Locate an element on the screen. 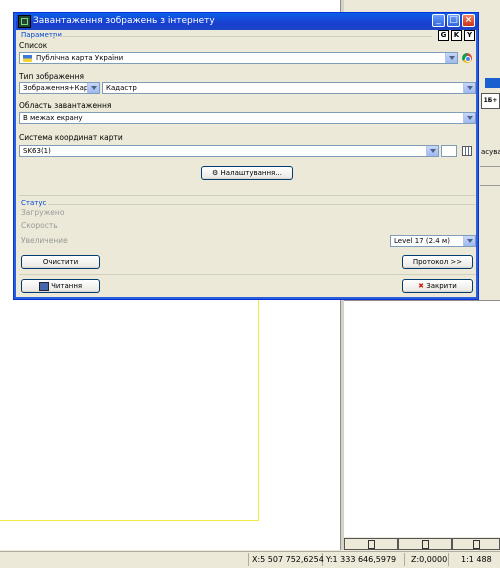 This screenshot has height=568, width=500. image-subtype-combo: Кадастр is located at coordinates (289, 88).